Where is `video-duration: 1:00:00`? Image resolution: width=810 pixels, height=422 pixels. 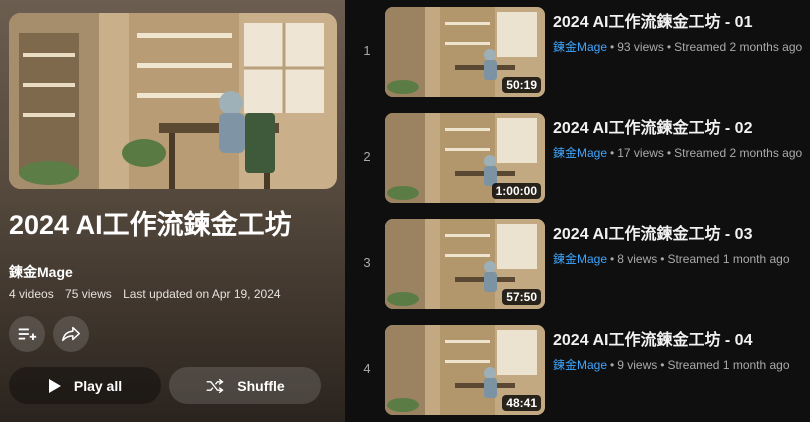
video-duration: 1:00:00 is located at coordinates (516, 191).